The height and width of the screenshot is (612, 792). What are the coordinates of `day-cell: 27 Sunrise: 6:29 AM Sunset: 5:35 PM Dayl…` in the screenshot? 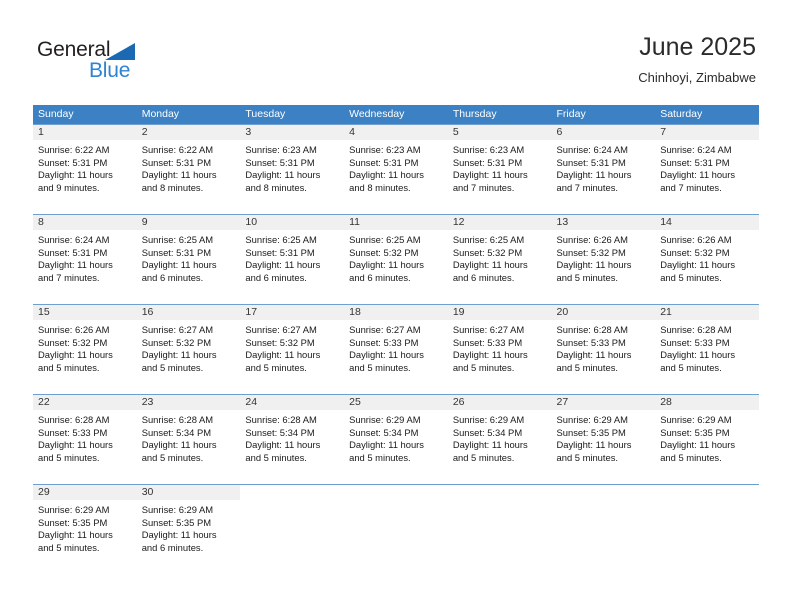 It's located at (603, 439).